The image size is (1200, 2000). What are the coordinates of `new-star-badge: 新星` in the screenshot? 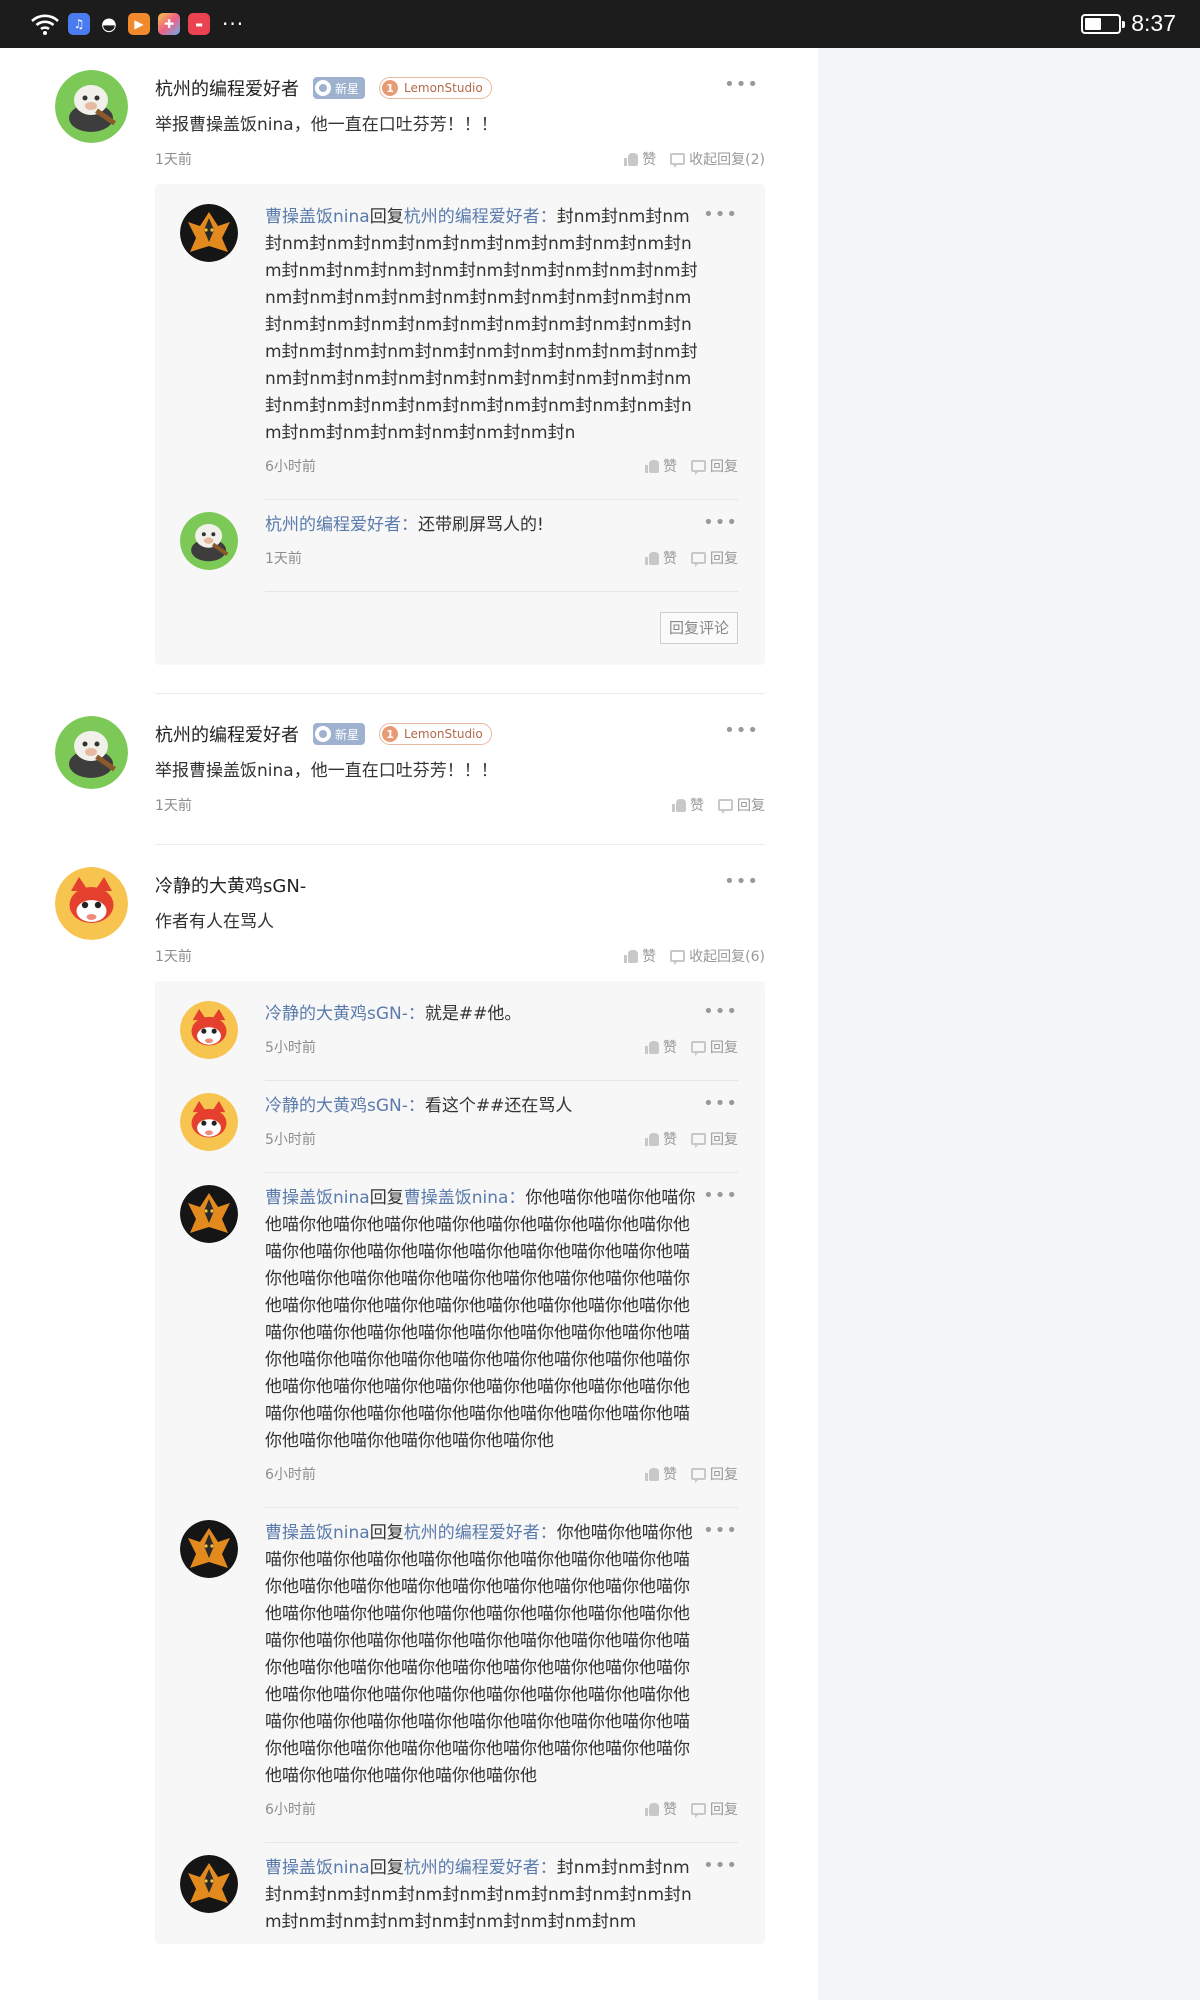 It's located at (339, 734).